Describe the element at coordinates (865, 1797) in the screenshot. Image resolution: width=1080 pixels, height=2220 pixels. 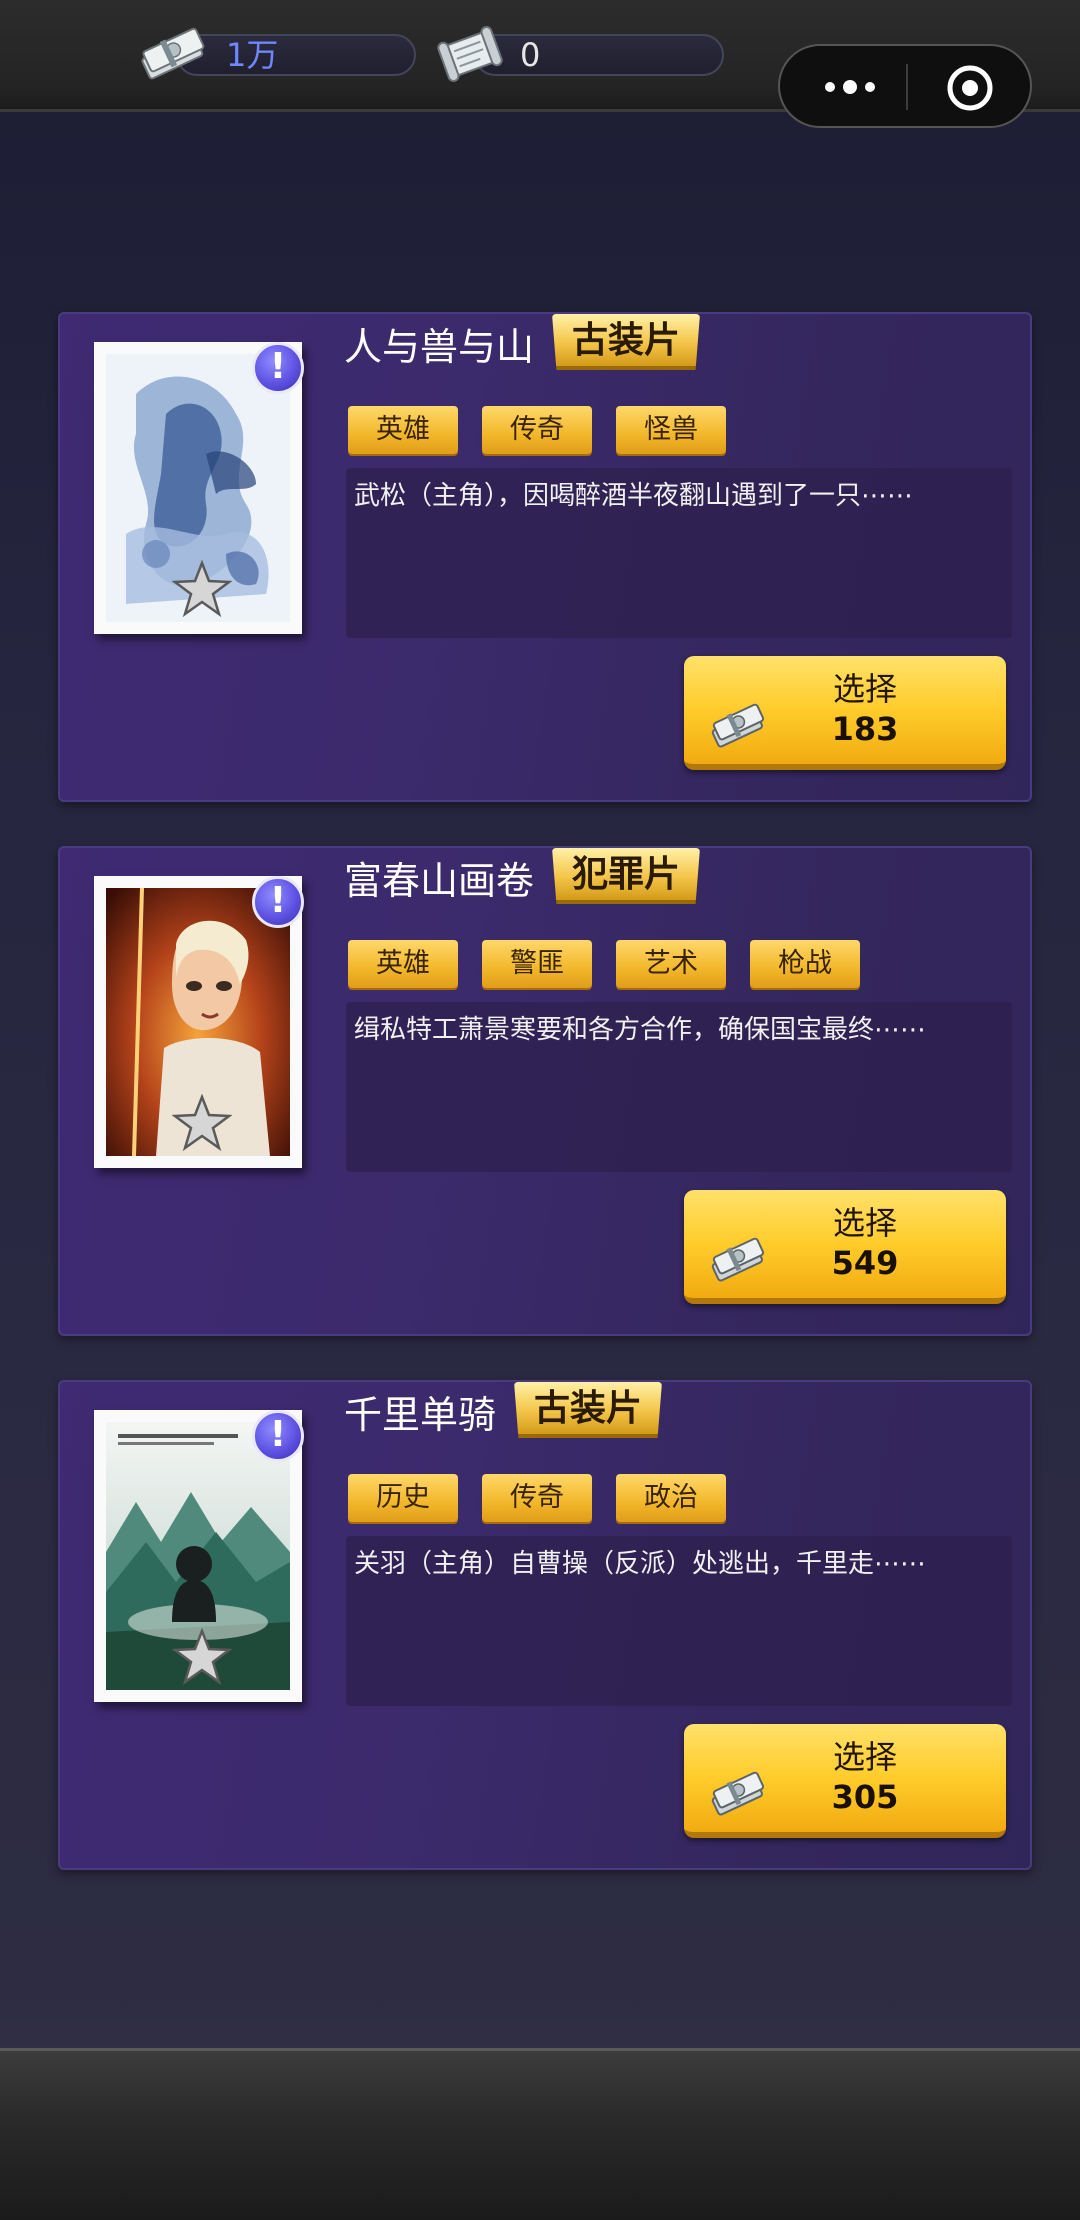
I see `price: 305` at that location.